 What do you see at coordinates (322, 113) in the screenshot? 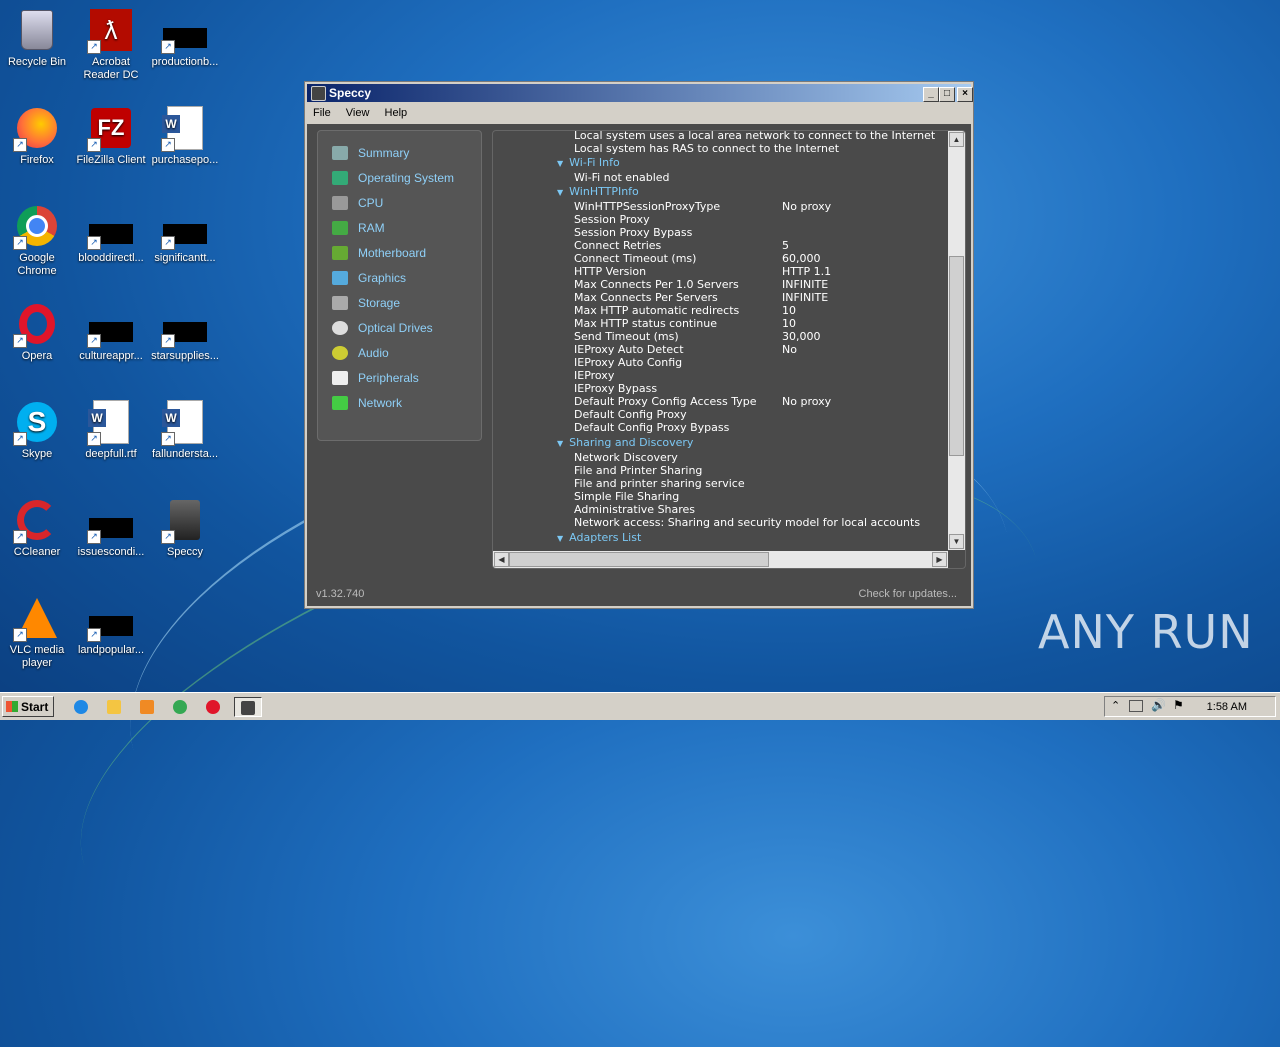
I see `menu-file: File` at bounding box center [322, 113].